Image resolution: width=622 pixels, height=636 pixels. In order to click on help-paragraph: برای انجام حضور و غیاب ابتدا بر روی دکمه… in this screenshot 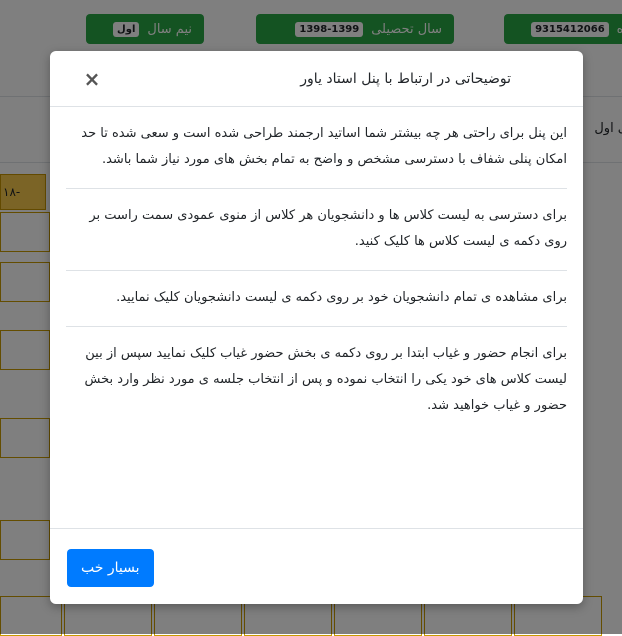, I will do `click(326, 379)`.